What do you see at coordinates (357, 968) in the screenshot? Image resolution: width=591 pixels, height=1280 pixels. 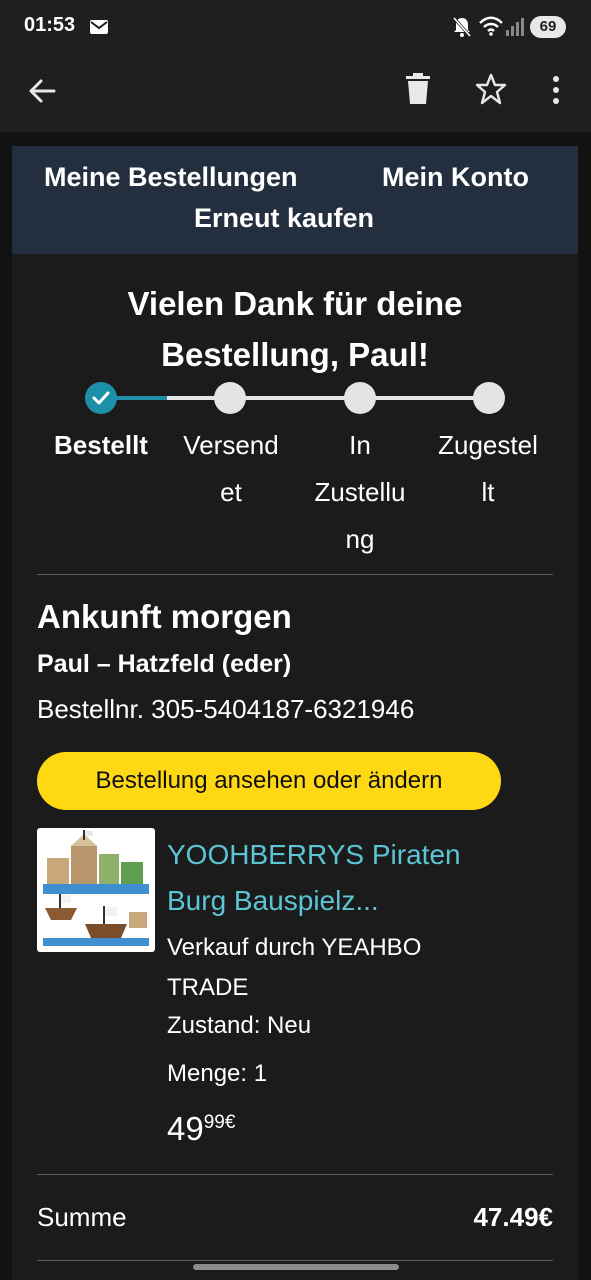 I see `product-seller: Verkauf durch YEAHBO TRADE` at bounding box center [357, 968].